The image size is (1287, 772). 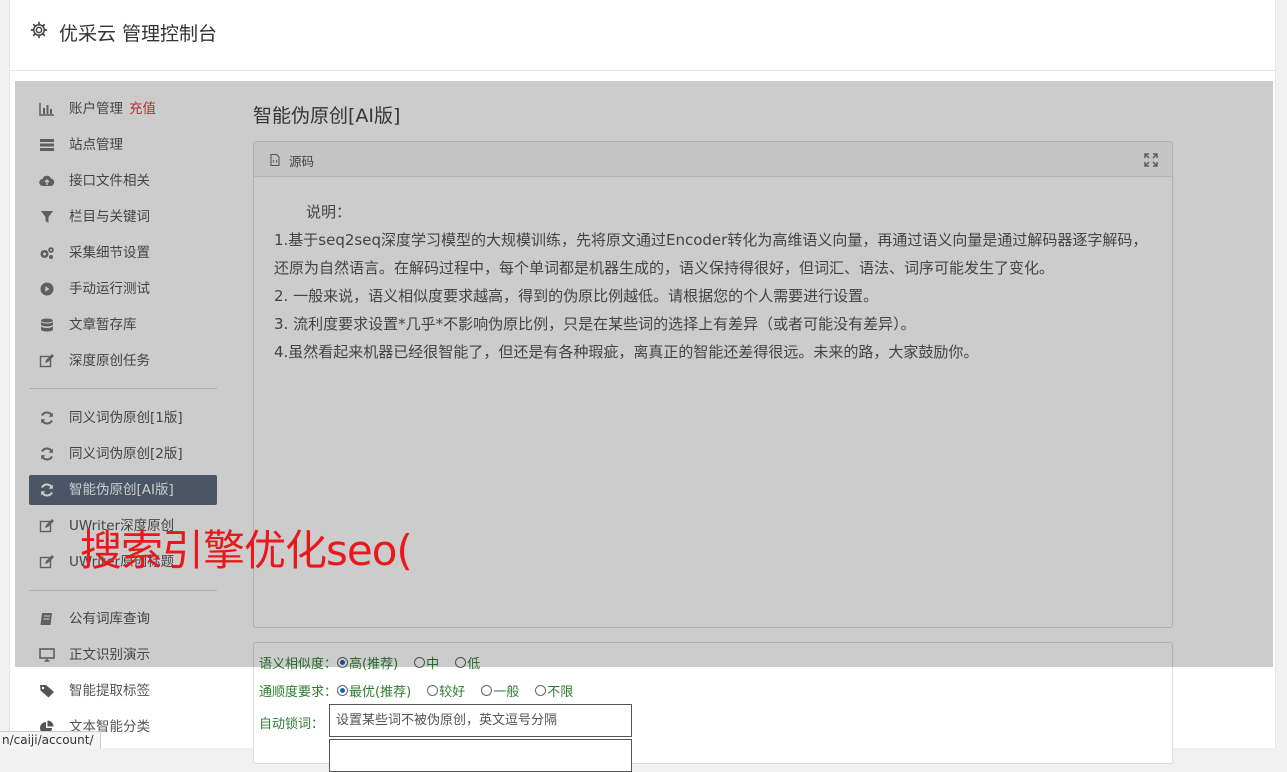 I want to click on option-label: 最优(推荐), so click(x=380, y=692).